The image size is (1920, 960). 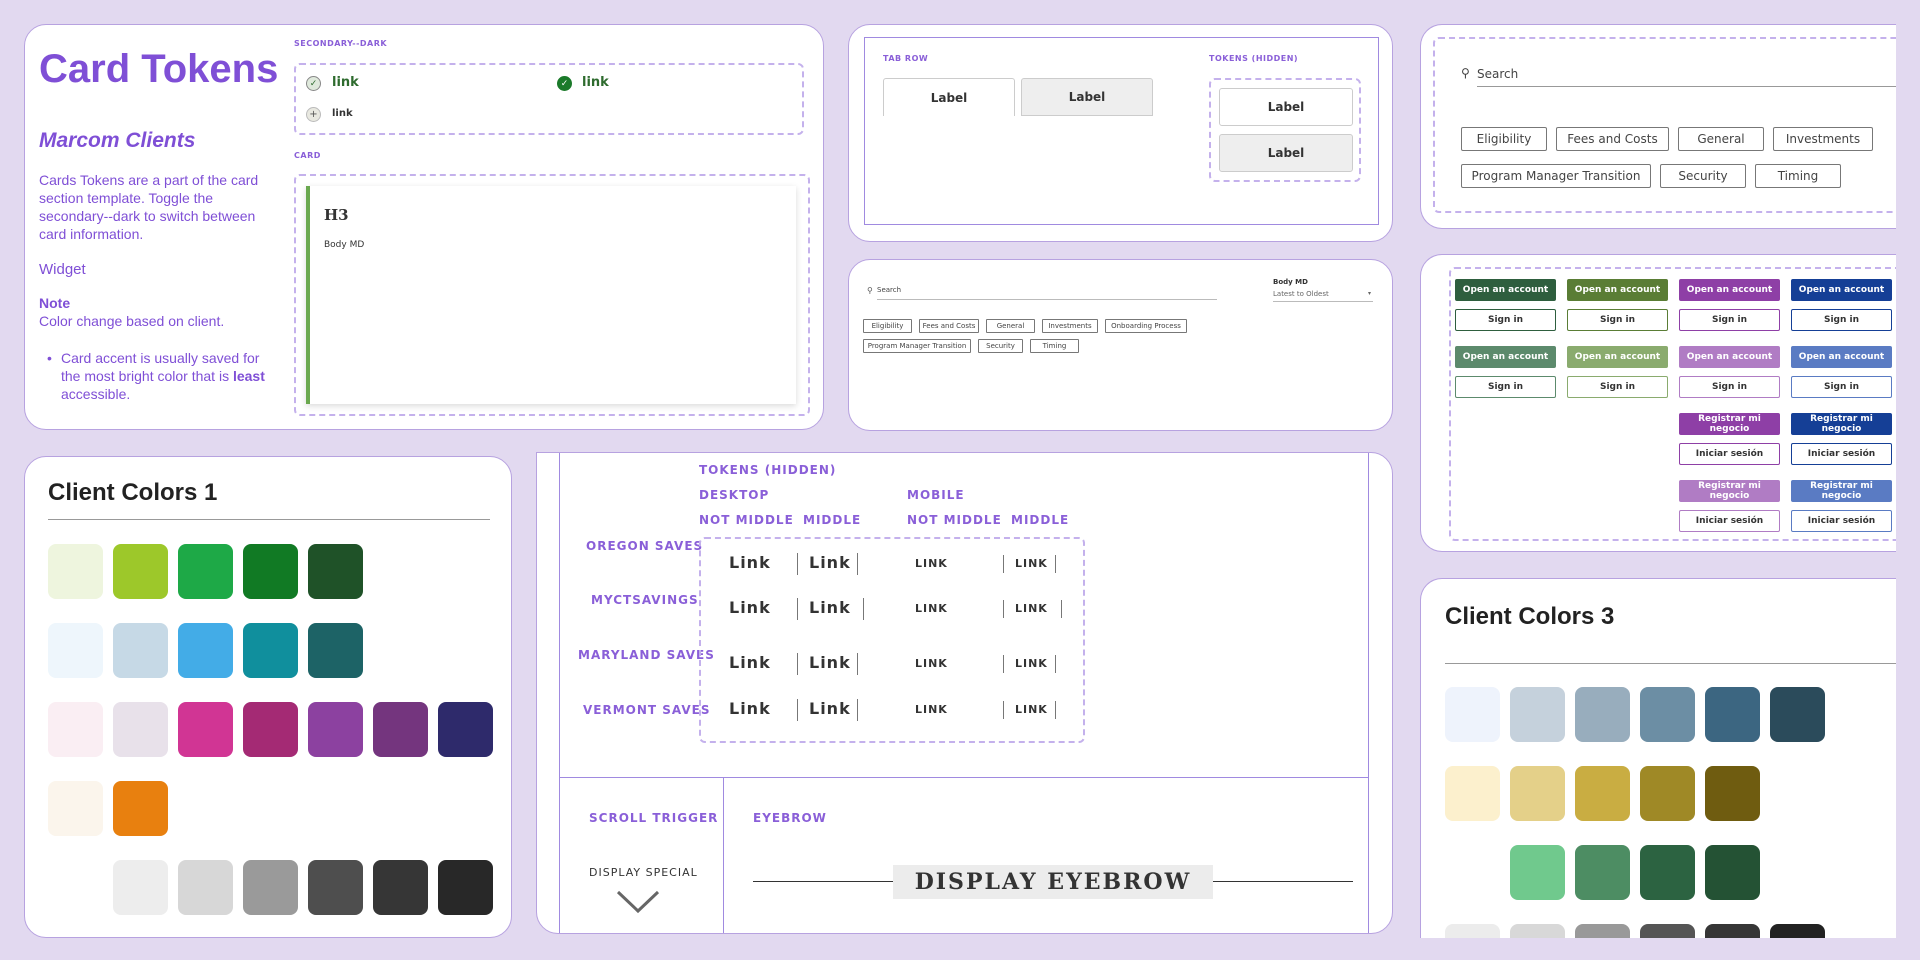 What do you see at coordinates (268, 697) in the screenshot?
I see `client-colors-1-panel: Client Colors 1` at bounding box center [268, 697].